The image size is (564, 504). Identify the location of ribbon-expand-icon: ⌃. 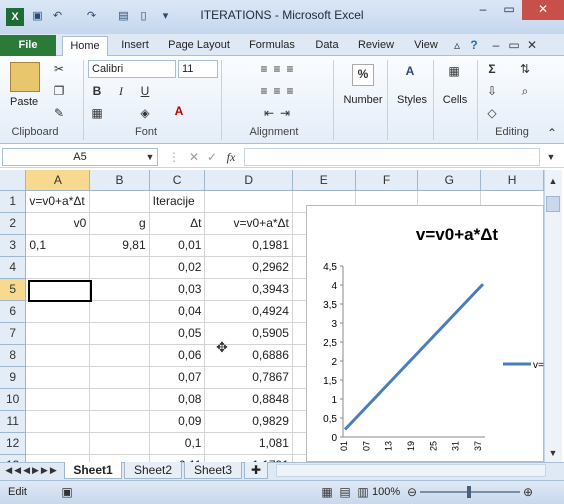
(552, 133).